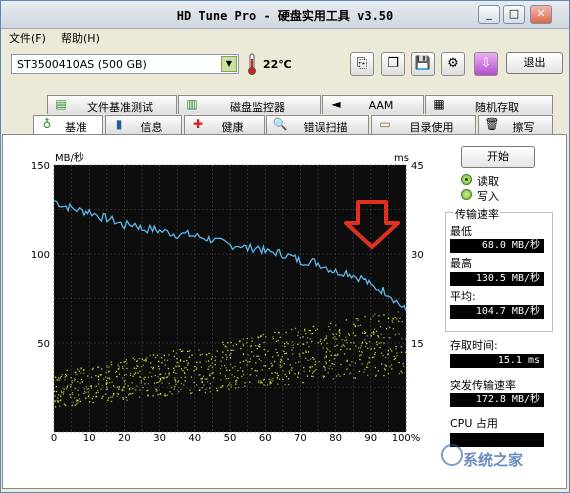 The image size is (570, 493). What do you see at coordinates (229, 64) in the screenshot?
I see `chevron-down-icon: ▼` at bounding box center [229, 64].